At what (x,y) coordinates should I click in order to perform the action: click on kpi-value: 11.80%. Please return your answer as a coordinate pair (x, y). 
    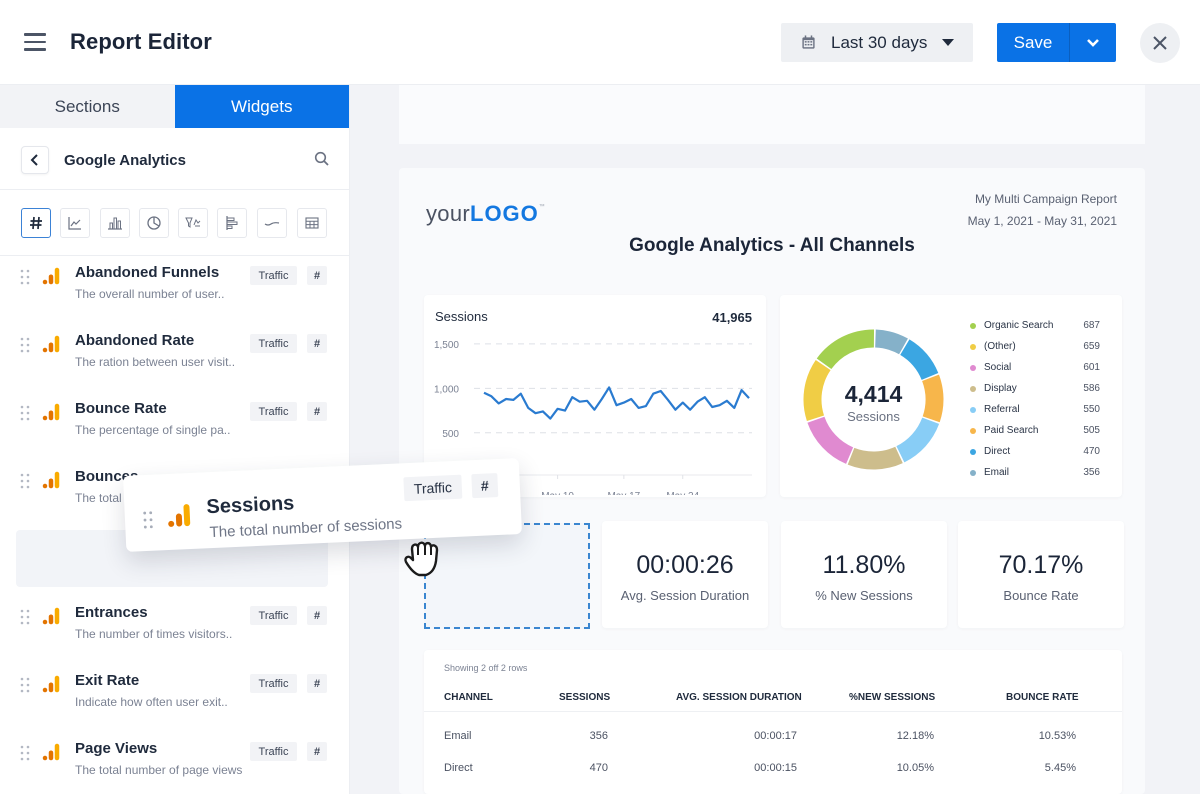
    Looking at the image, I should click on (864, 565).